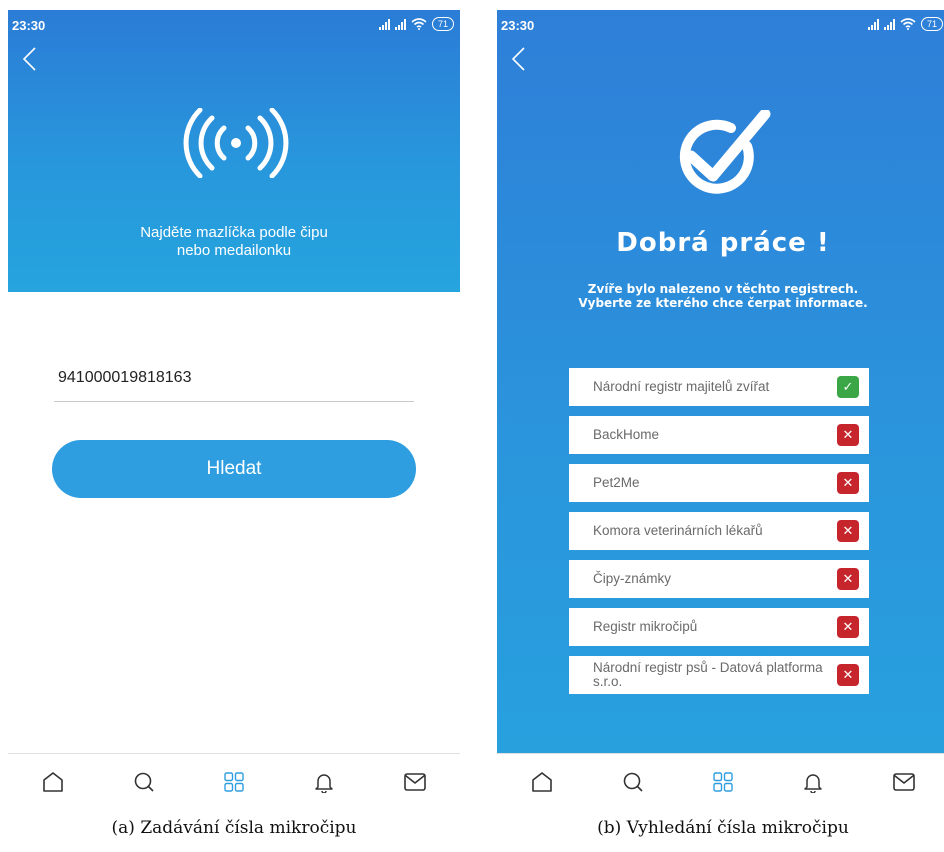  What do you see at coordinates (719, 435) in the screenshot?
I see `registry-row-backhome: BackHome ✕` at bounding box center [719, 435].